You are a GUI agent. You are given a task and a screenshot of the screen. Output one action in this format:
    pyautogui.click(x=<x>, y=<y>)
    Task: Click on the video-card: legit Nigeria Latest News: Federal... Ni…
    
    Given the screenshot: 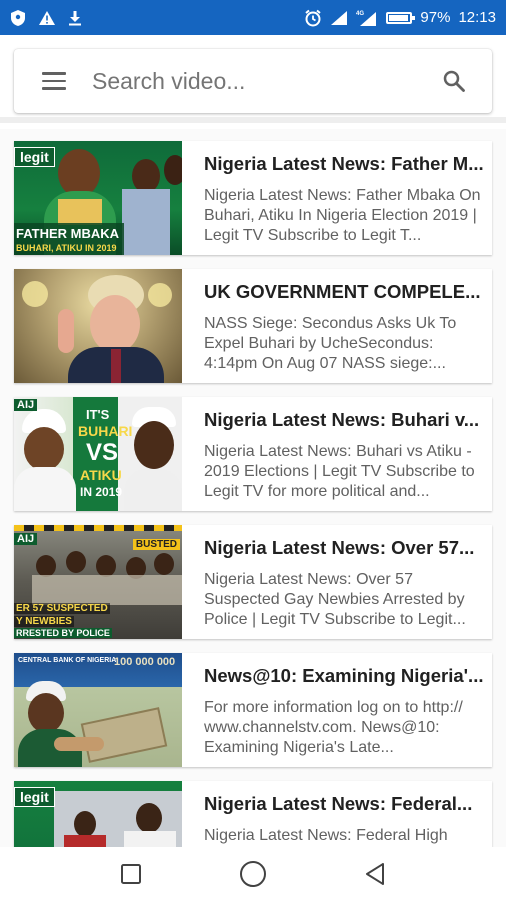 What is the action you would take?
    pyautogui.click(x=253, y=814)
    